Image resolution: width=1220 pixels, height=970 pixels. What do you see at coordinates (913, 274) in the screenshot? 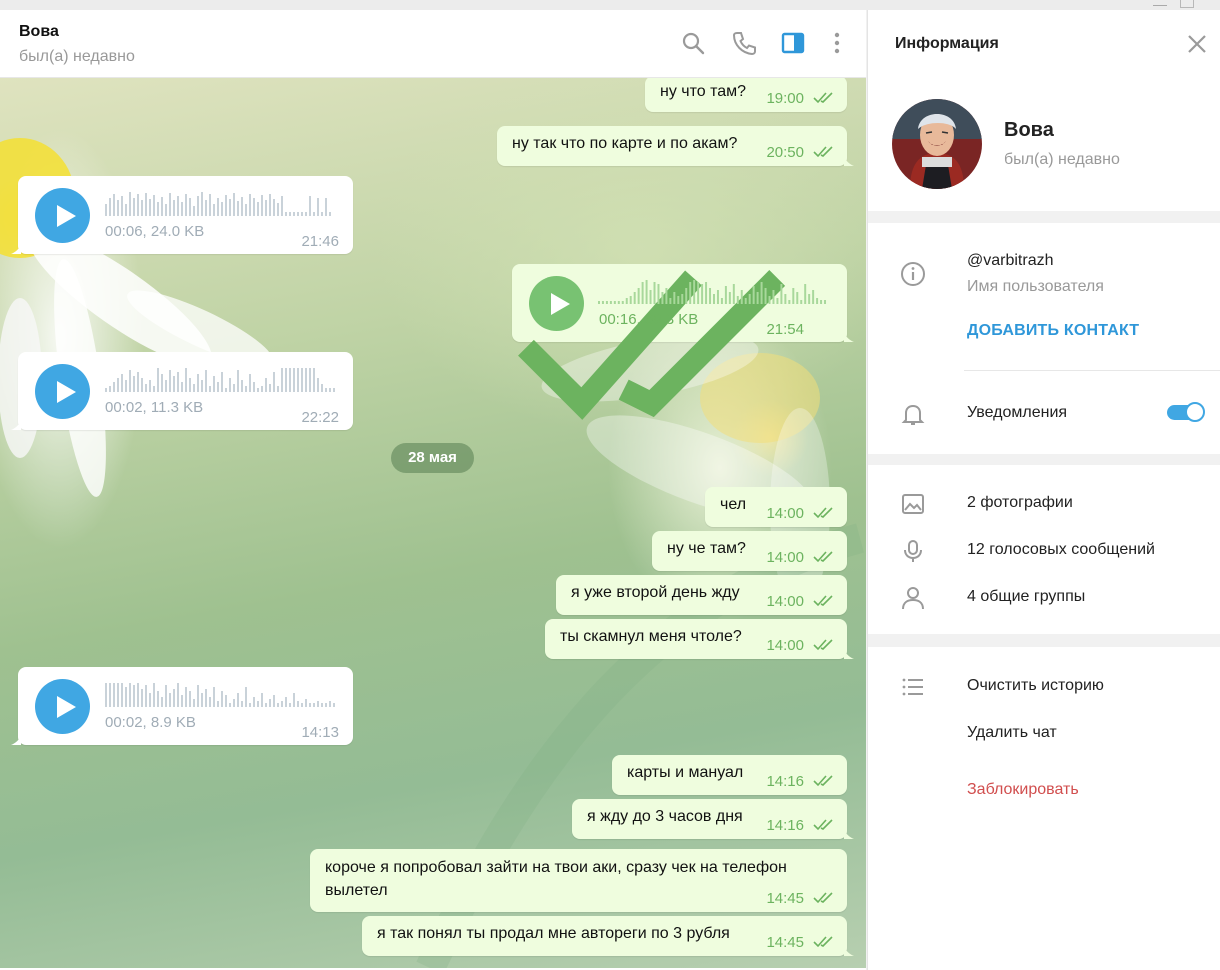
I see `info-icon` at bounding box center [913, 274].